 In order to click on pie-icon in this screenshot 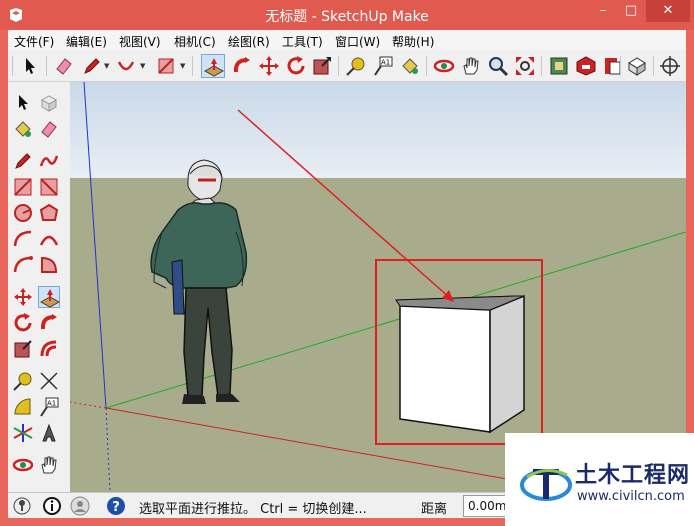, I will do `click(49, 265)`.